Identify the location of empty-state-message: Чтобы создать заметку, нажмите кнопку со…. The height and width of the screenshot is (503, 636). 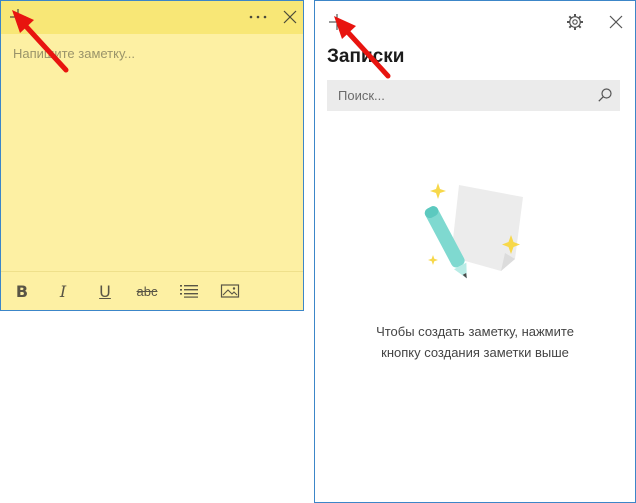
(475, 342).